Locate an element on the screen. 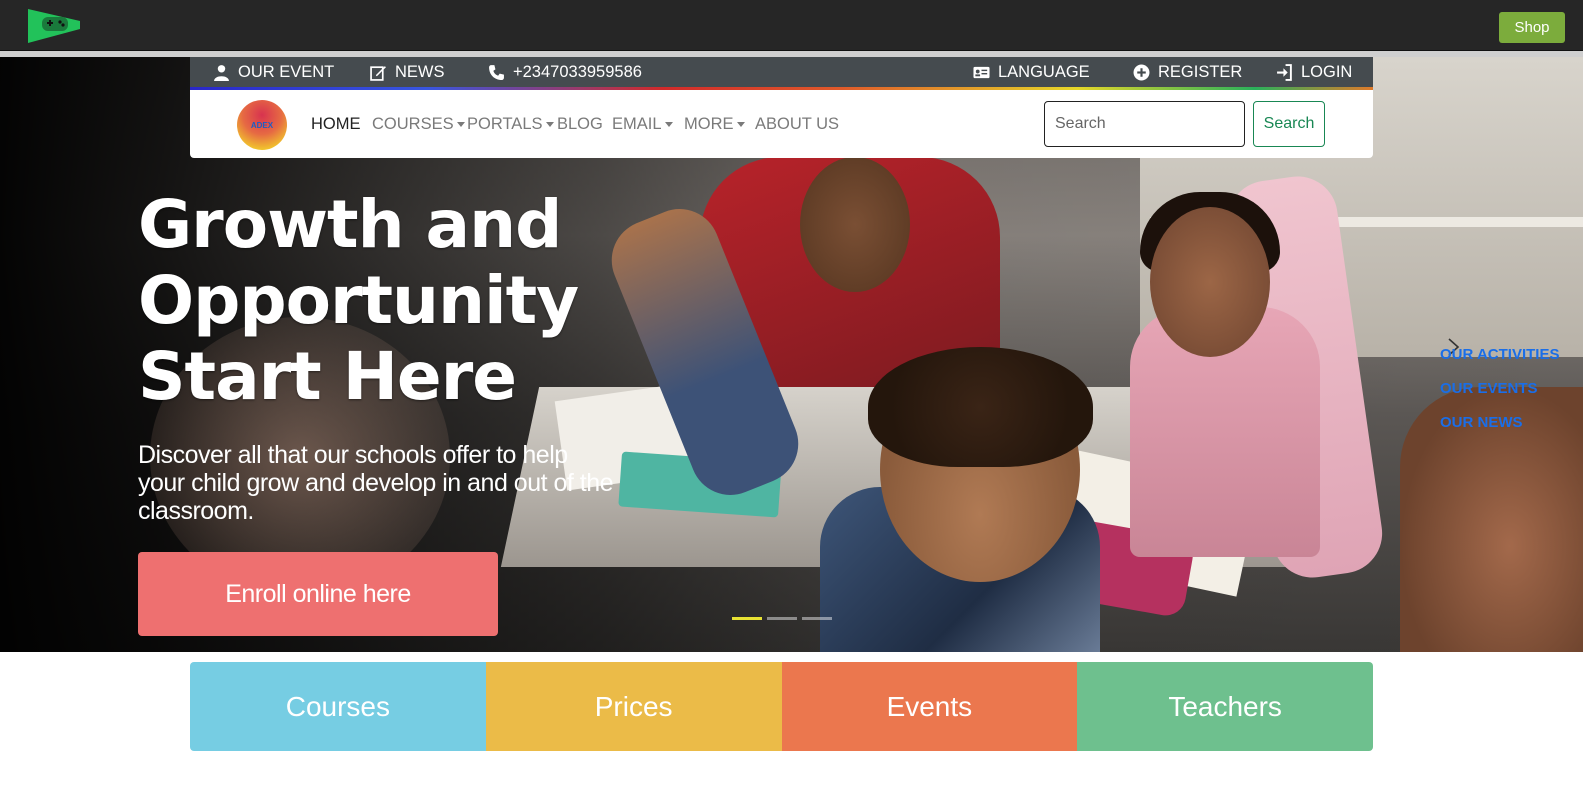  news-link: NEWS is located at coordinates (407, 72).